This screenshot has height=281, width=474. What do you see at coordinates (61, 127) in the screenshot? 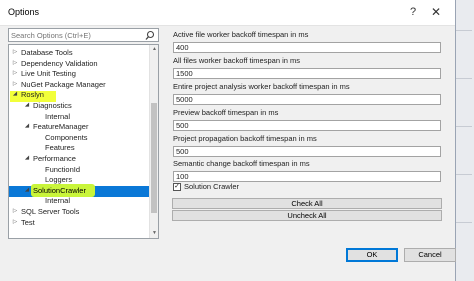
I see `tree-item-label: FeatureManager` at bounding box center [61, 127].